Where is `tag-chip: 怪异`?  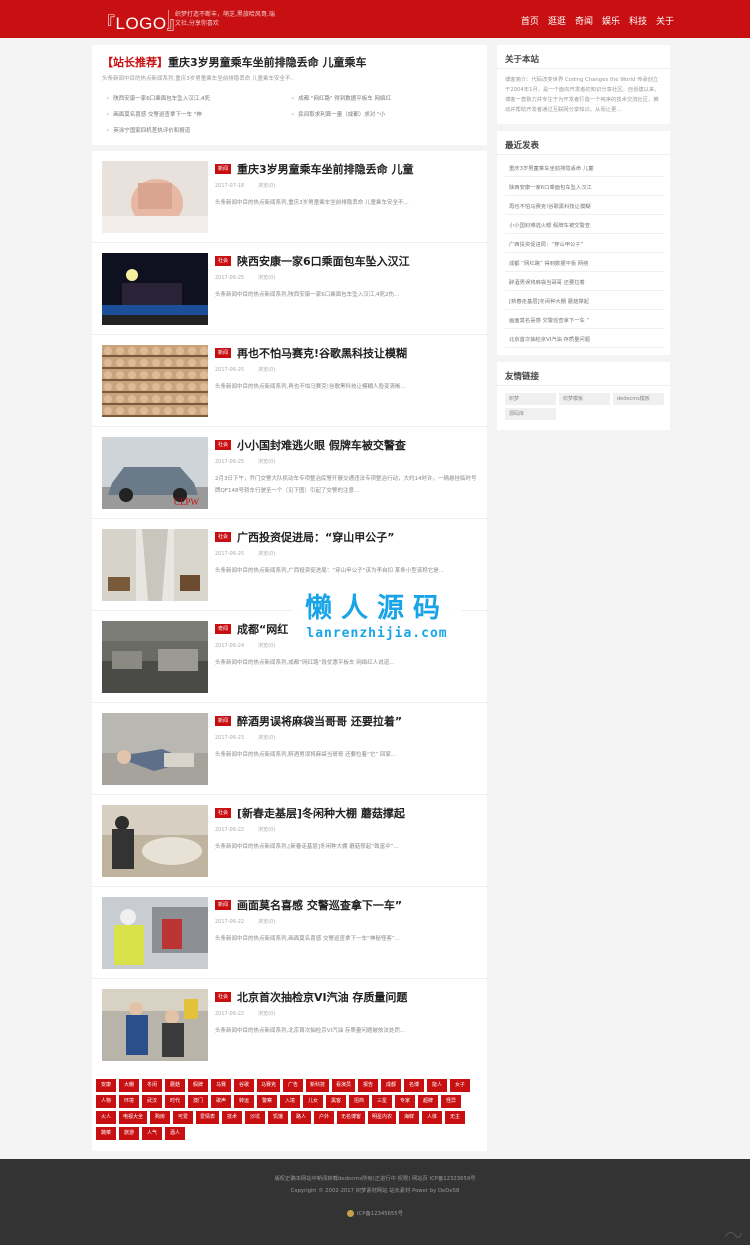
tag-chip: 怪异 is located at coordinates (451, 1101).